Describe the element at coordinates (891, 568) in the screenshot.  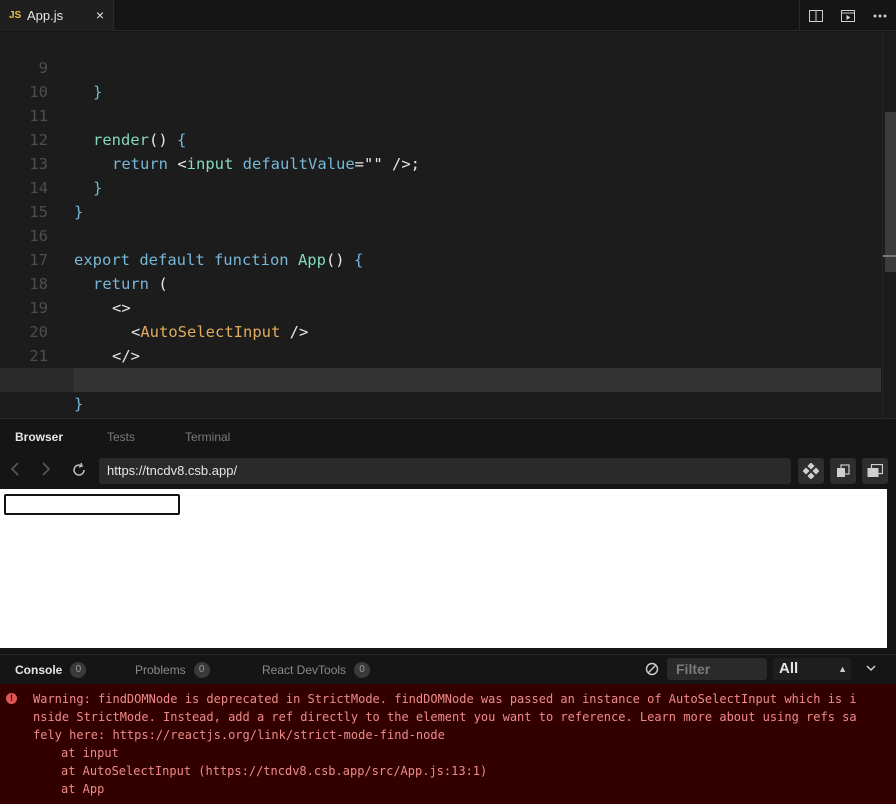
I see `viewport-scroll-edge` at that location.